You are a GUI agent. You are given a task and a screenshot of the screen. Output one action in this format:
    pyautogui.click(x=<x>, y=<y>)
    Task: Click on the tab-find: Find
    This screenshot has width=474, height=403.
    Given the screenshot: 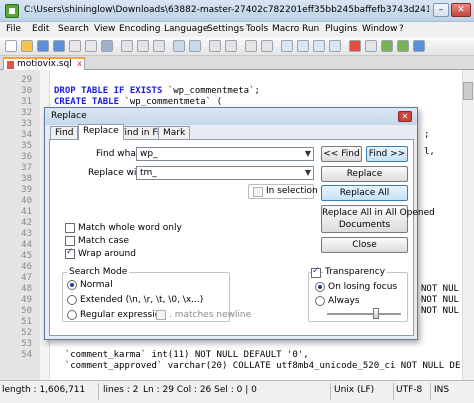 What is the action you would take?
    pyautogui.click(x=64, y=132)
    